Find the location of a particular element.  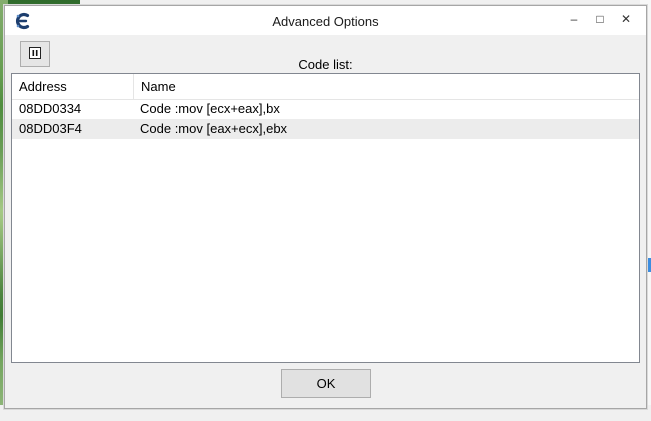

table-row: 08DD0334 Code :mov [ecx+eax],bx is located at coordinates (325, 109).